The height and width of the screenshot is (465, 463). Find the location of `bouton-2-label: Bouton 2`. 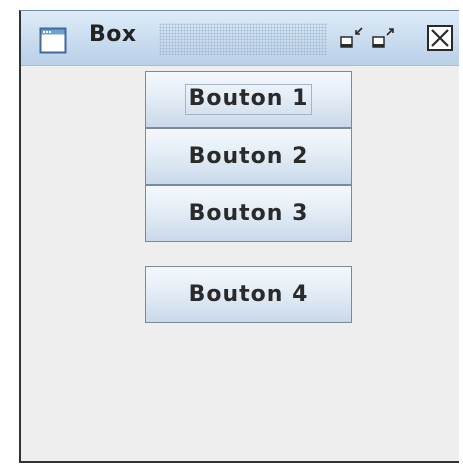

bouton-2-label: Bouton 2 is located at coordinates (248, 156).